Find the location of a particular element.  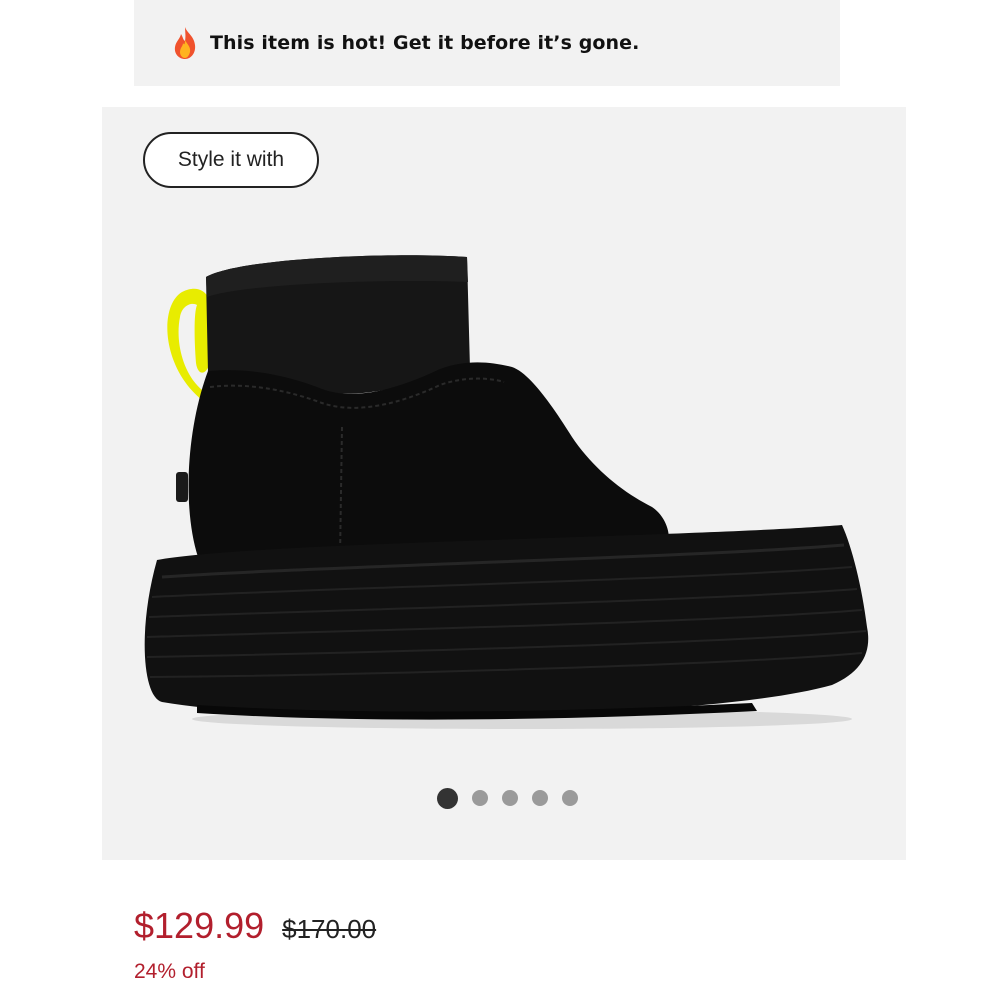

style-it-with-button: Style it with is located at coordinates (231, 160).